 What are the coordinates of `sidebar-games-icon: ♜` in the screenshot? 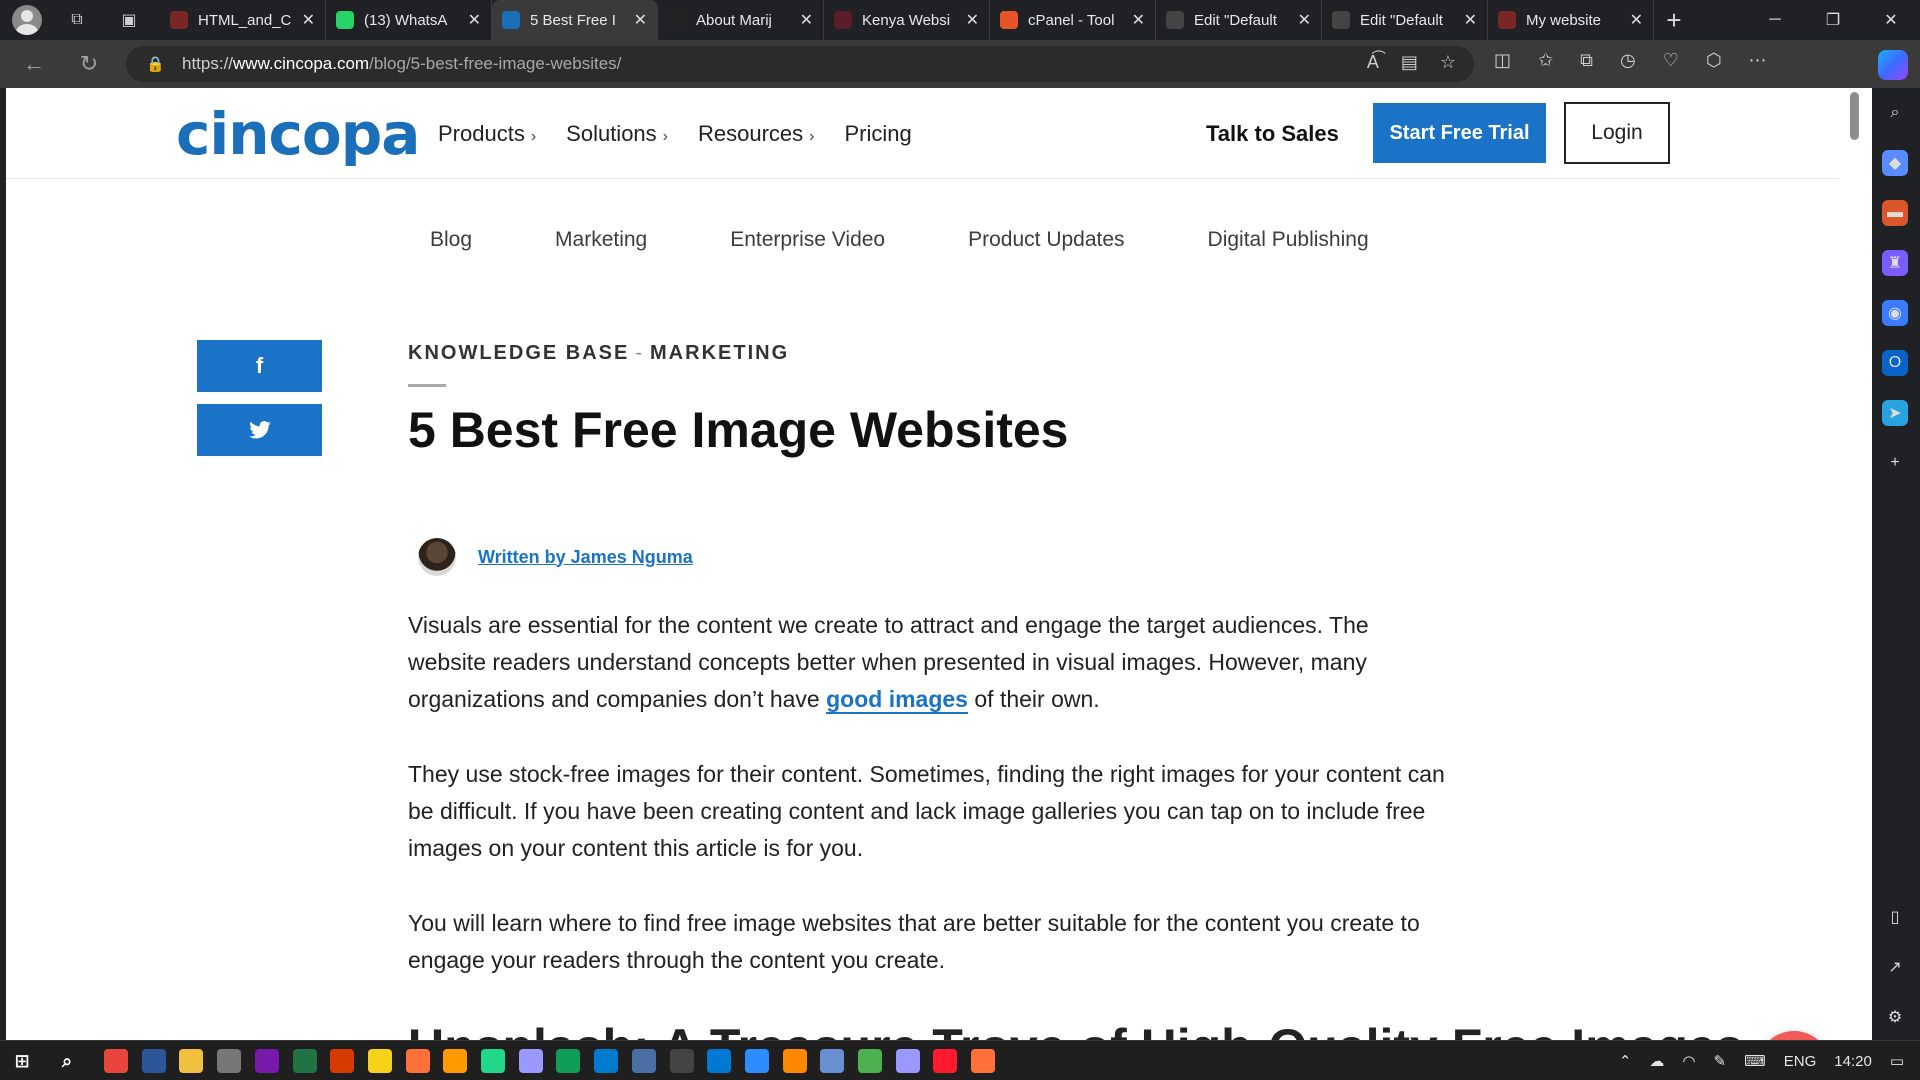 It's located at (1895, 263).